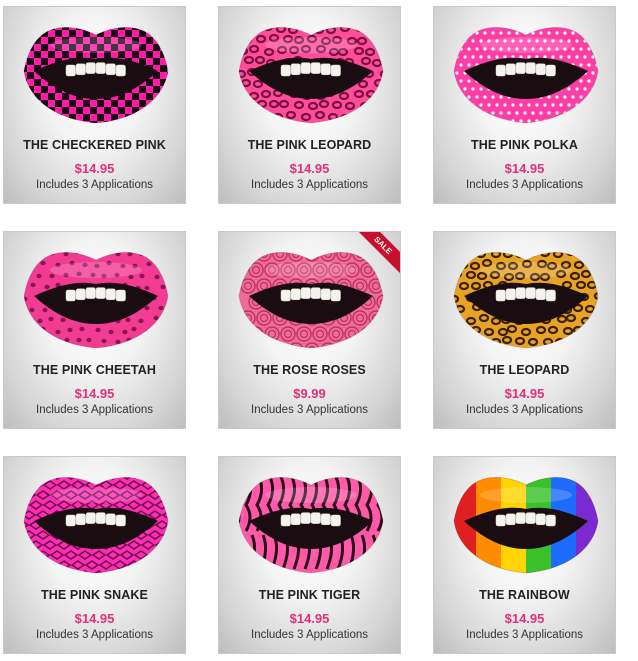 This screenshot has width=638, height=661. I want to click on product-name: THE PINK SNAKE, so click(94, 595).